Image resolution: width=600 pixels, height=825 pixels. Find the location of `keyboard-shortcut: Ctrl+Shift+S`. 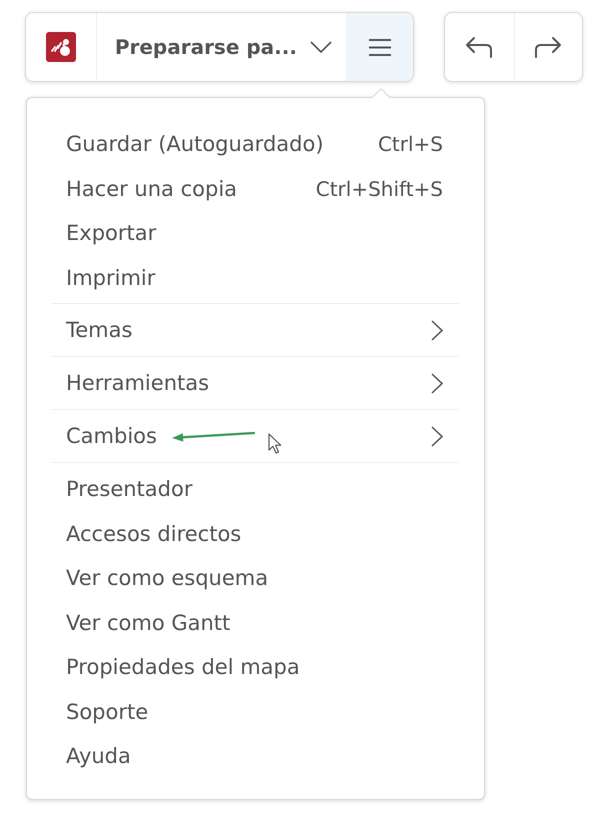

keyboard-shortcut: Ctrl+Shift+S is located at coordinates (379, 188).